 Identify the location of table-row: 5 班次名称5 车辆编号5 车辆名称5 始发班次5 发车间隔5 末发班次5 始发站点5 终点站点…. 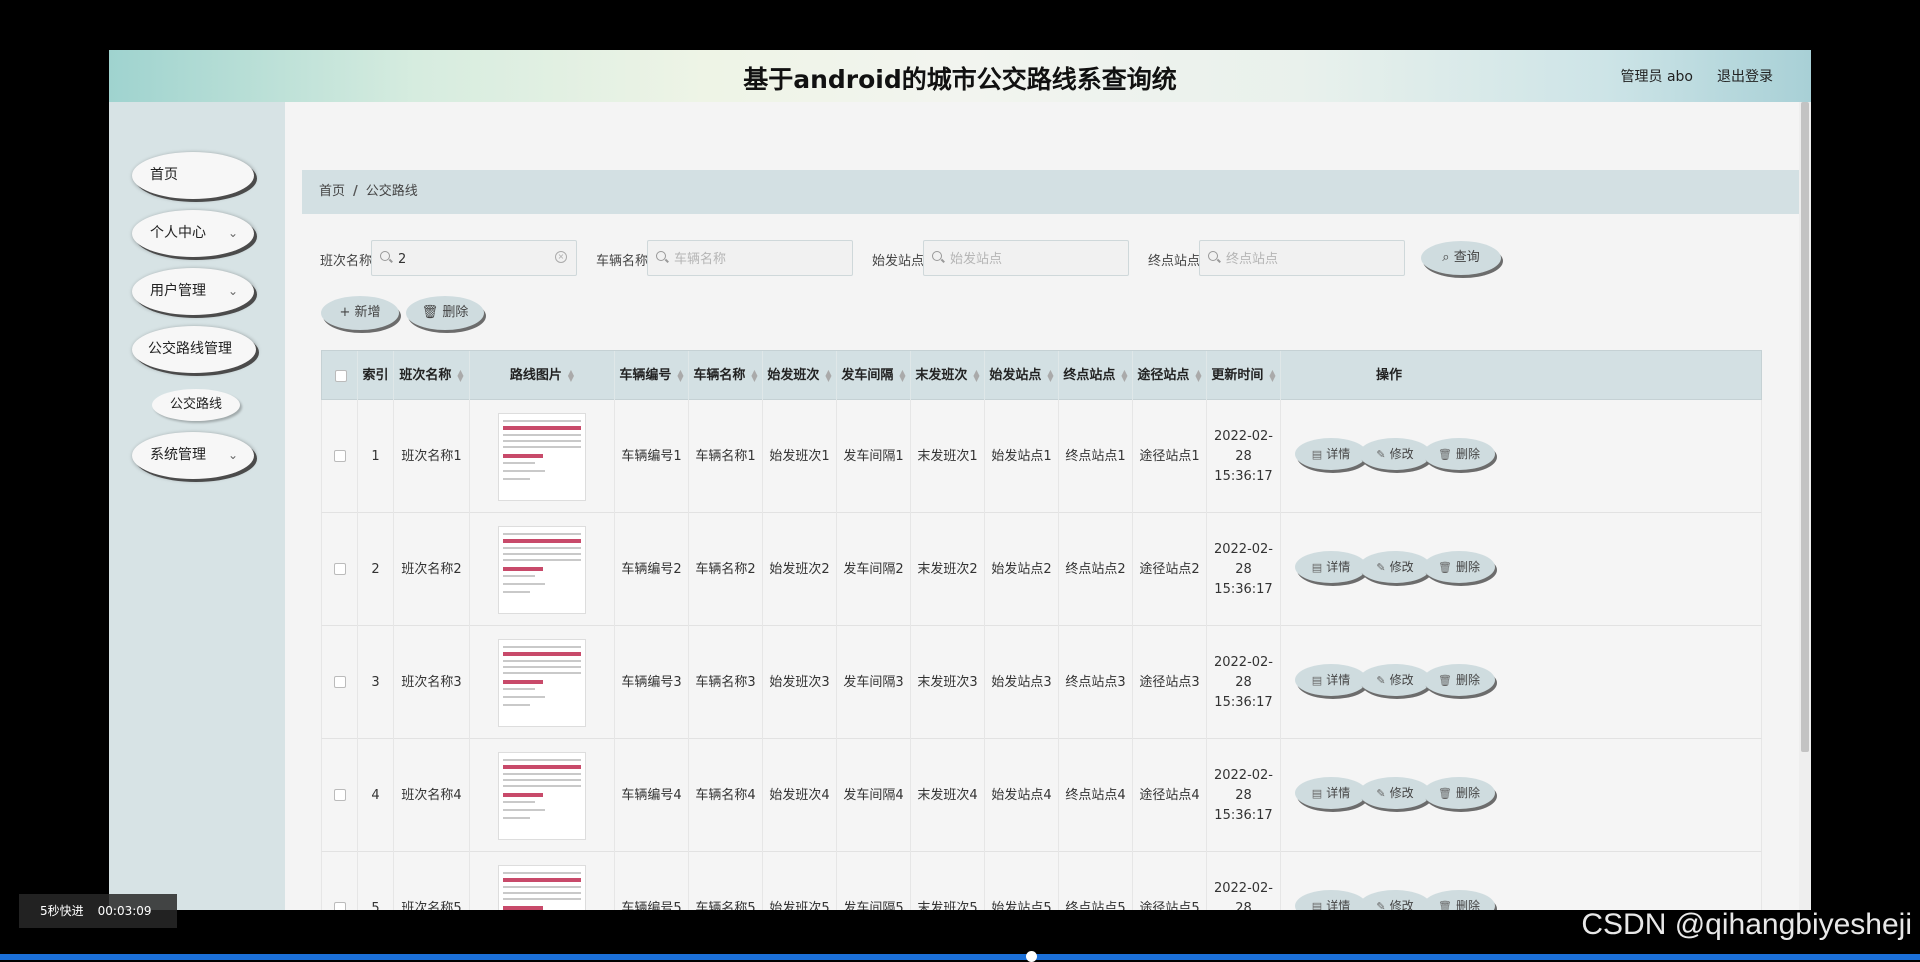
(1041, 881).